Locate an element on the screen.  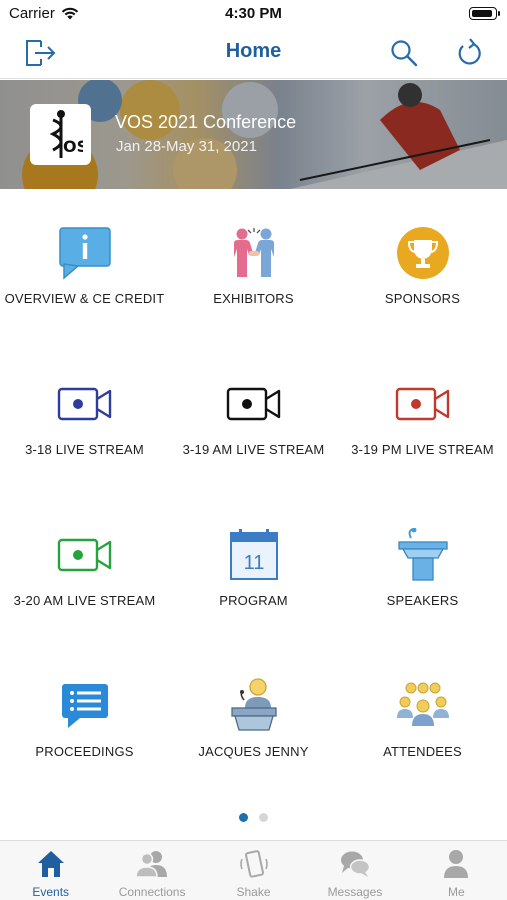
people-icon is located at coordinates (151, 864).